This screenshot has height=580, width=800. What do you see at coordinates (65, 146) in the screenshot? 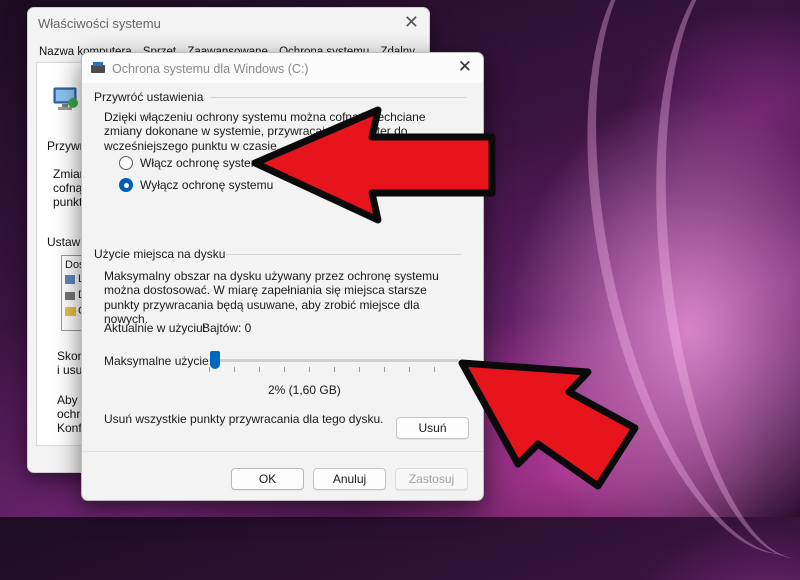
I see `section-label: Przywr` at bounding box center [65, 146].